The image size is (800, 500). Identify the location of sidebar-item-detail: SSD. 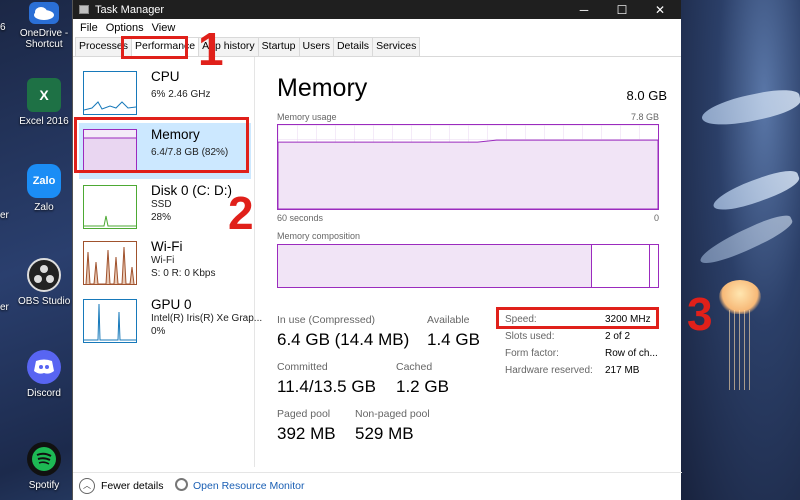
(161, 204).